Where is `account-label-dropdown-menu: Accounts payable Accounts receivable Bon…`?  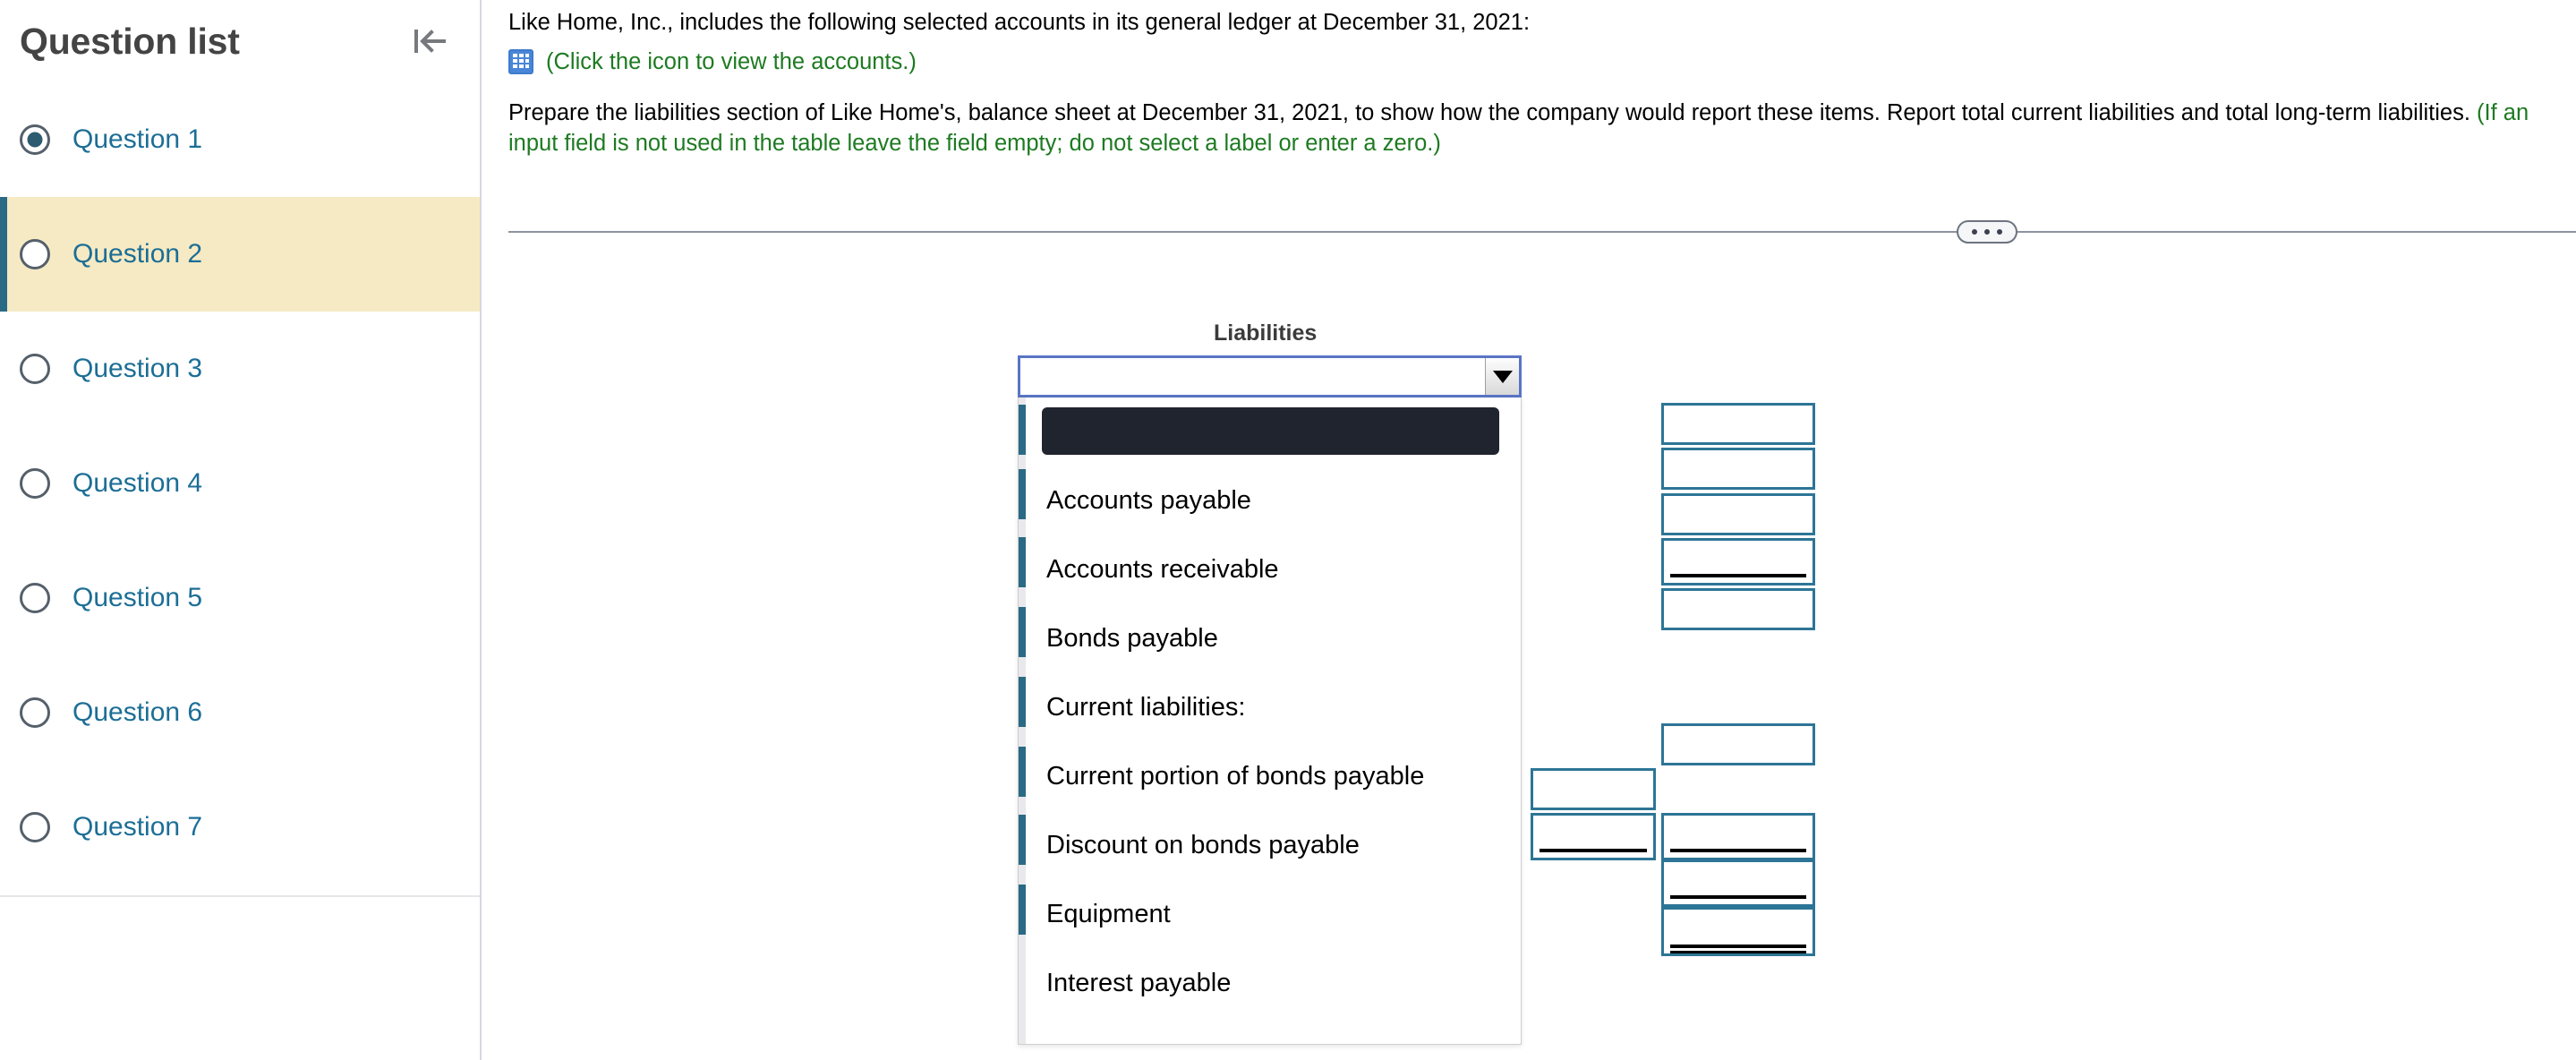
account-label-dropdown-menu: Accounts payable Accounts receivable Bon… is located at coordinates (1270, 721).